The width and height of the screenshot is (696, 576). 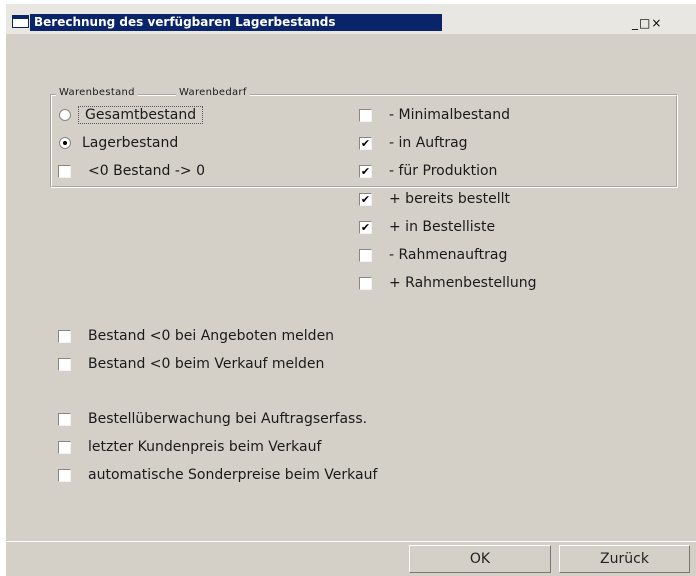 I want to click on checkbox-label-rahmenauftrag: - Rahmenauftrag, so click(x=448, y=255).